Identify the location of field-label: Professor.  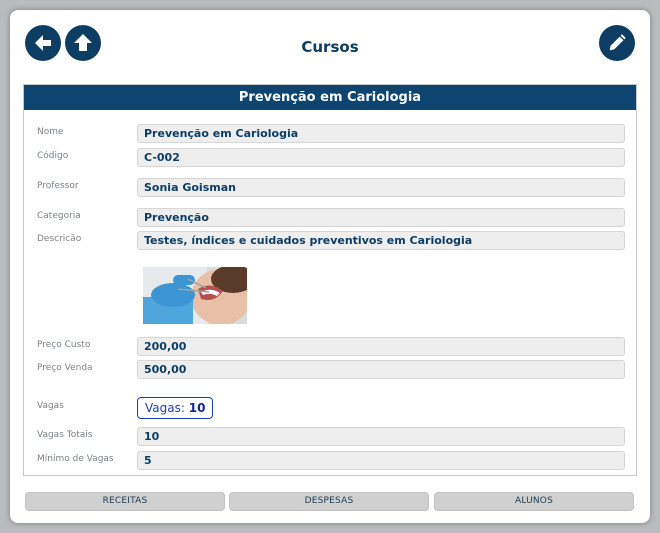
(58, 186).